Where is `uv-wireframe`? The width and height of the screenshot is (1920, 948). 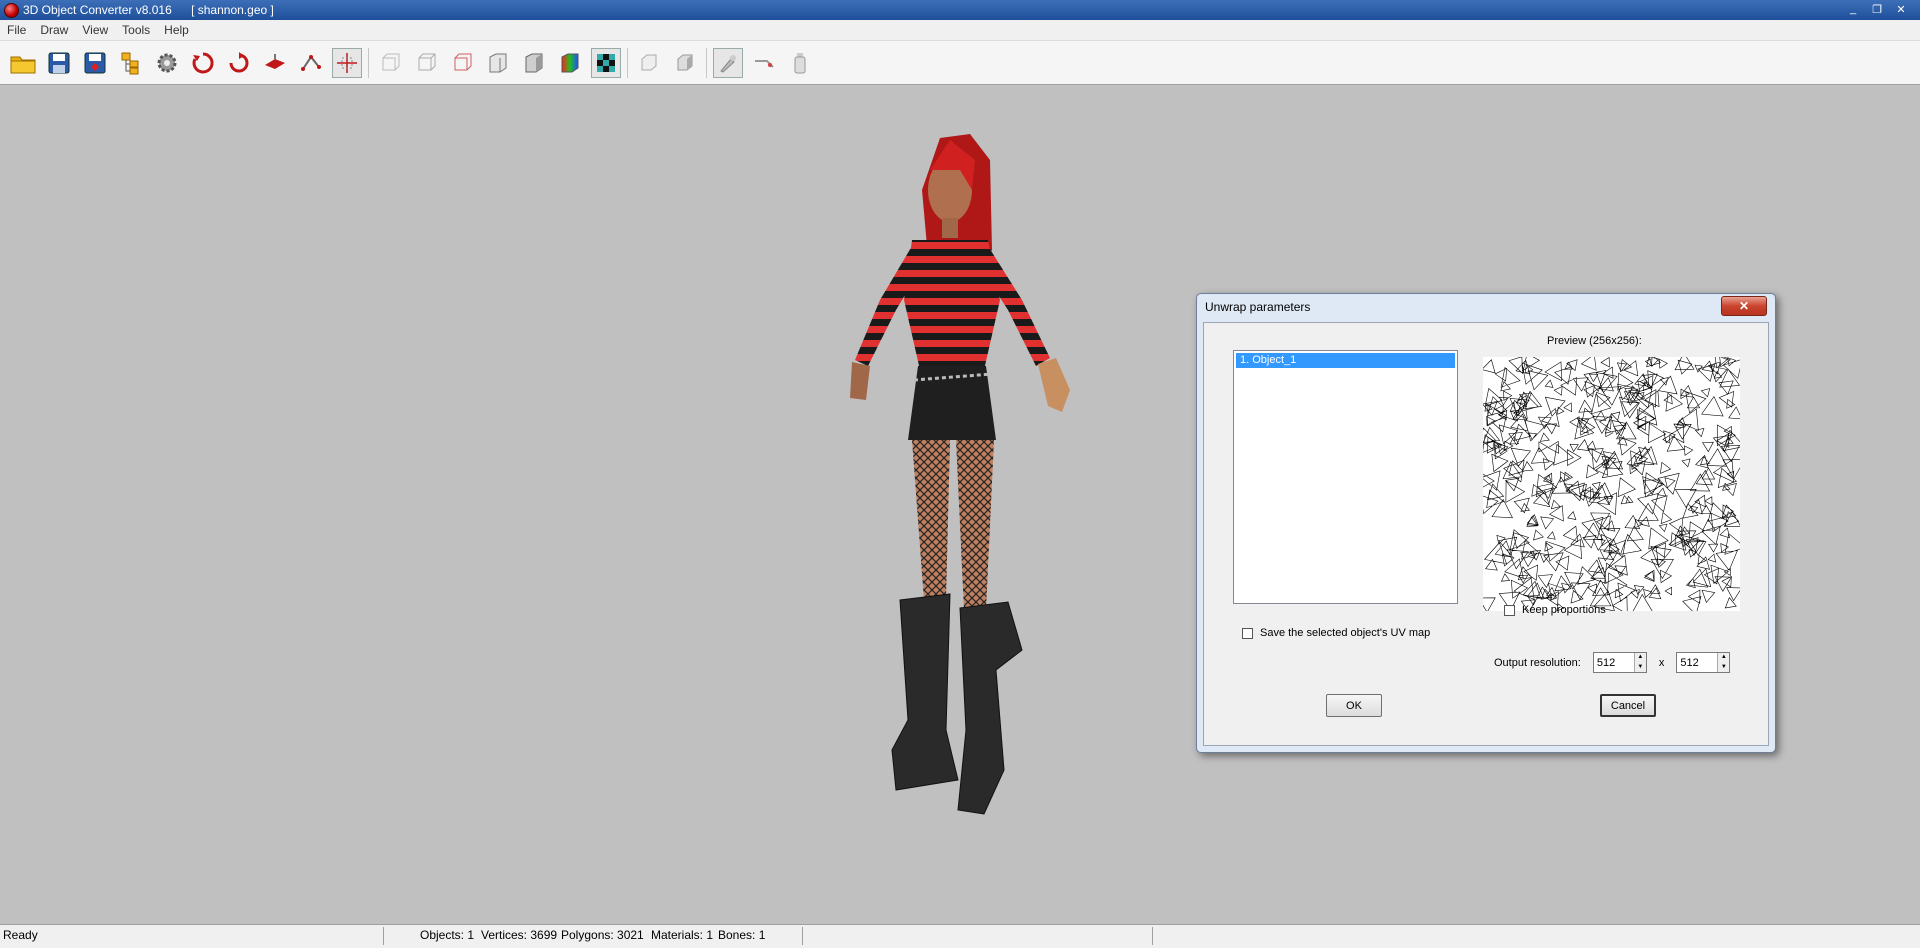 uv-wireframe is located at coordinates (1612, 483).